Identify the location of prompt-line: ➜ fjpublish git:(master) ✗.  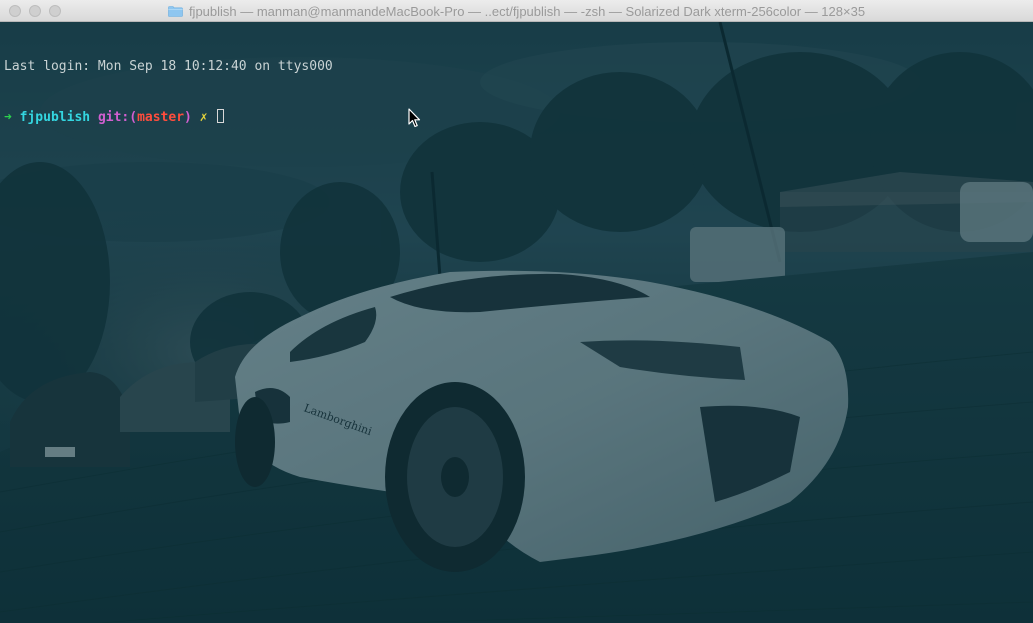
(168, 117).